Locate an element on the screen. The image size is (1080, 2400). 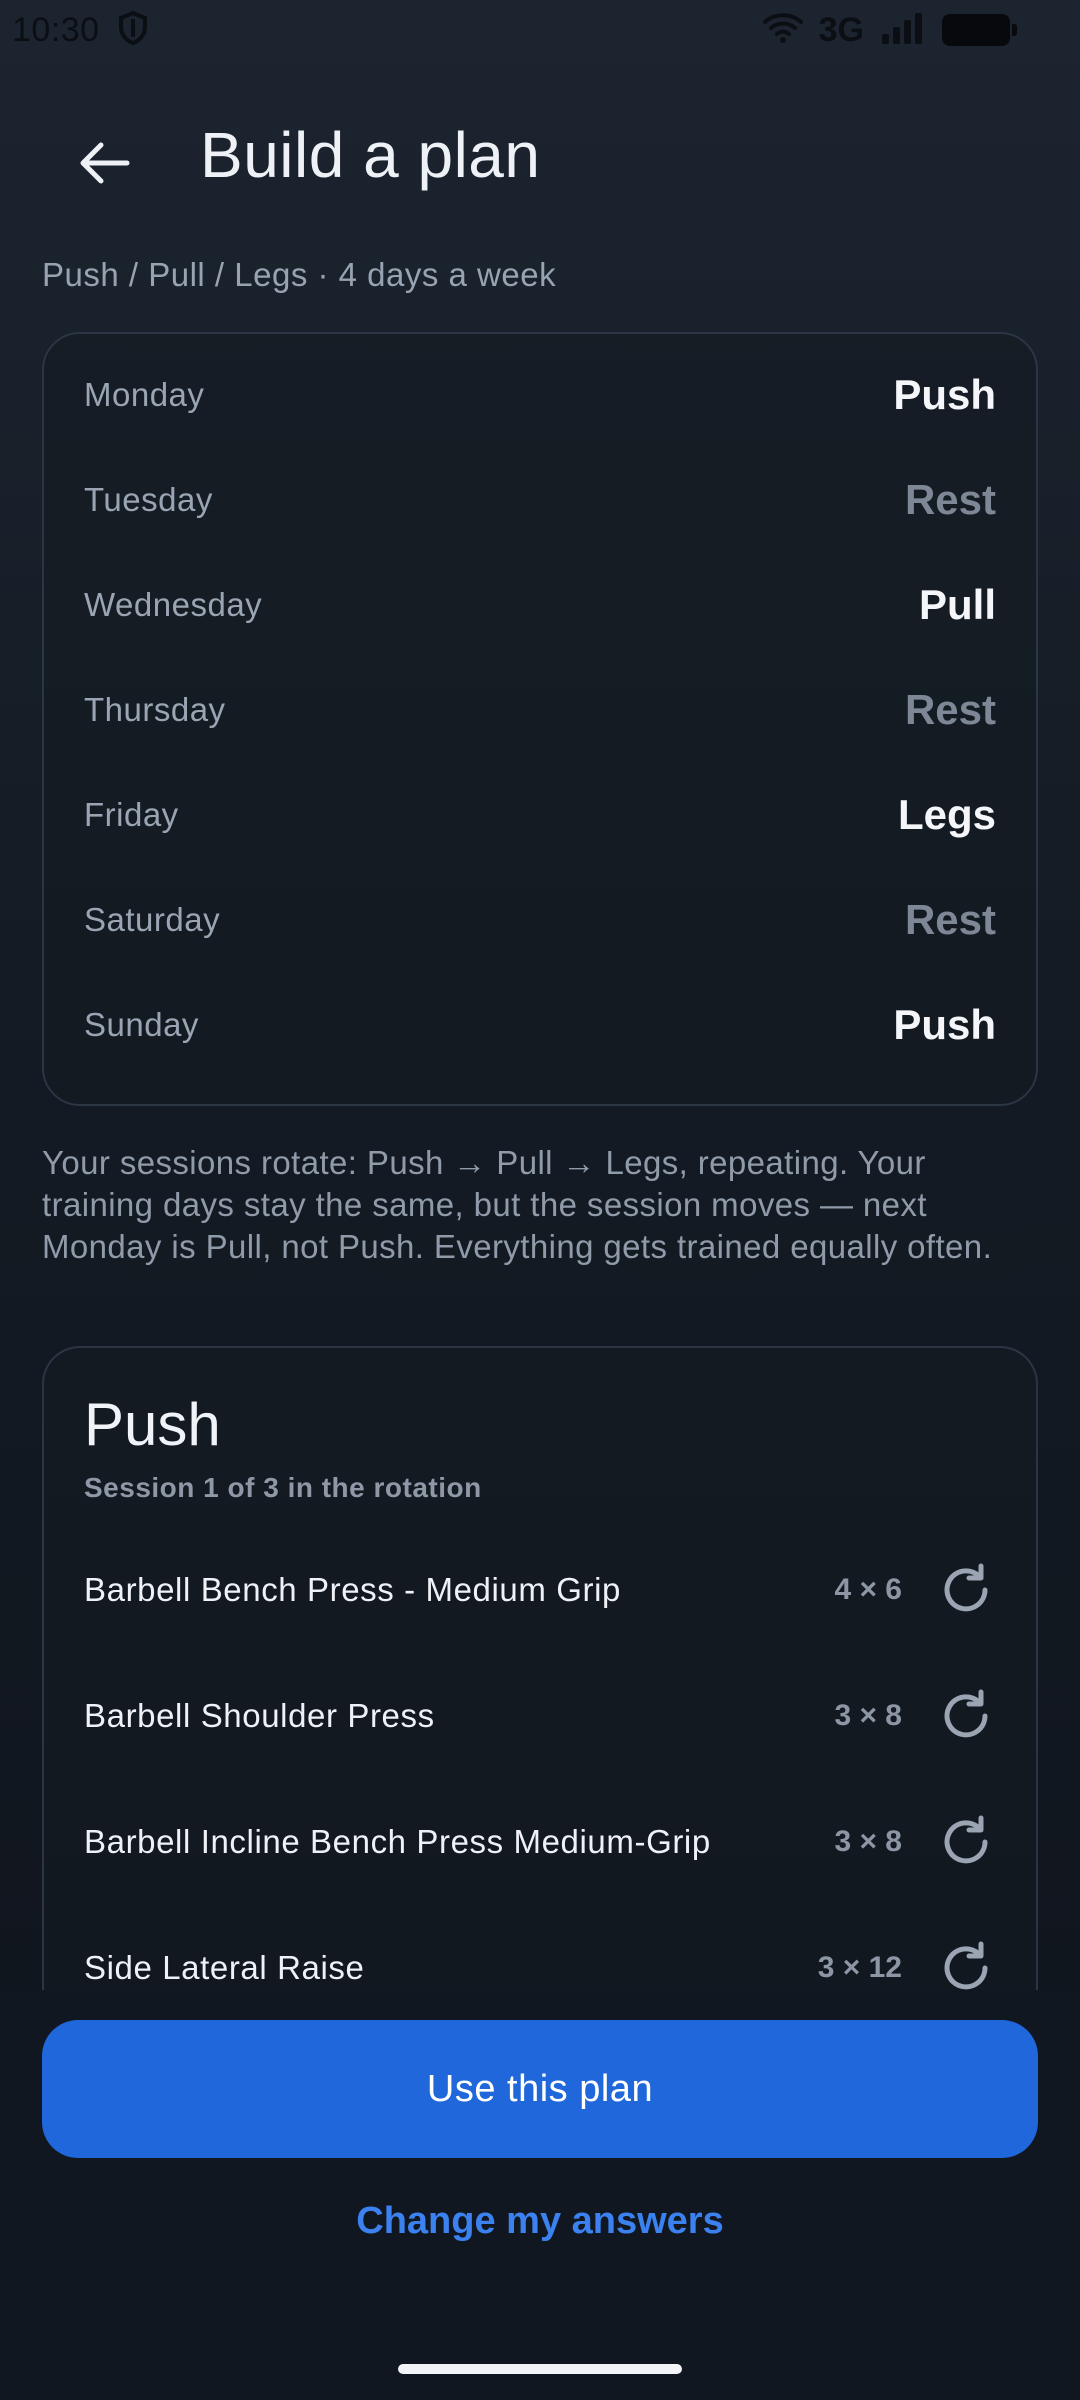
exercise-name: Barbell Shoulder Press is located at coordinates (259, 1715).